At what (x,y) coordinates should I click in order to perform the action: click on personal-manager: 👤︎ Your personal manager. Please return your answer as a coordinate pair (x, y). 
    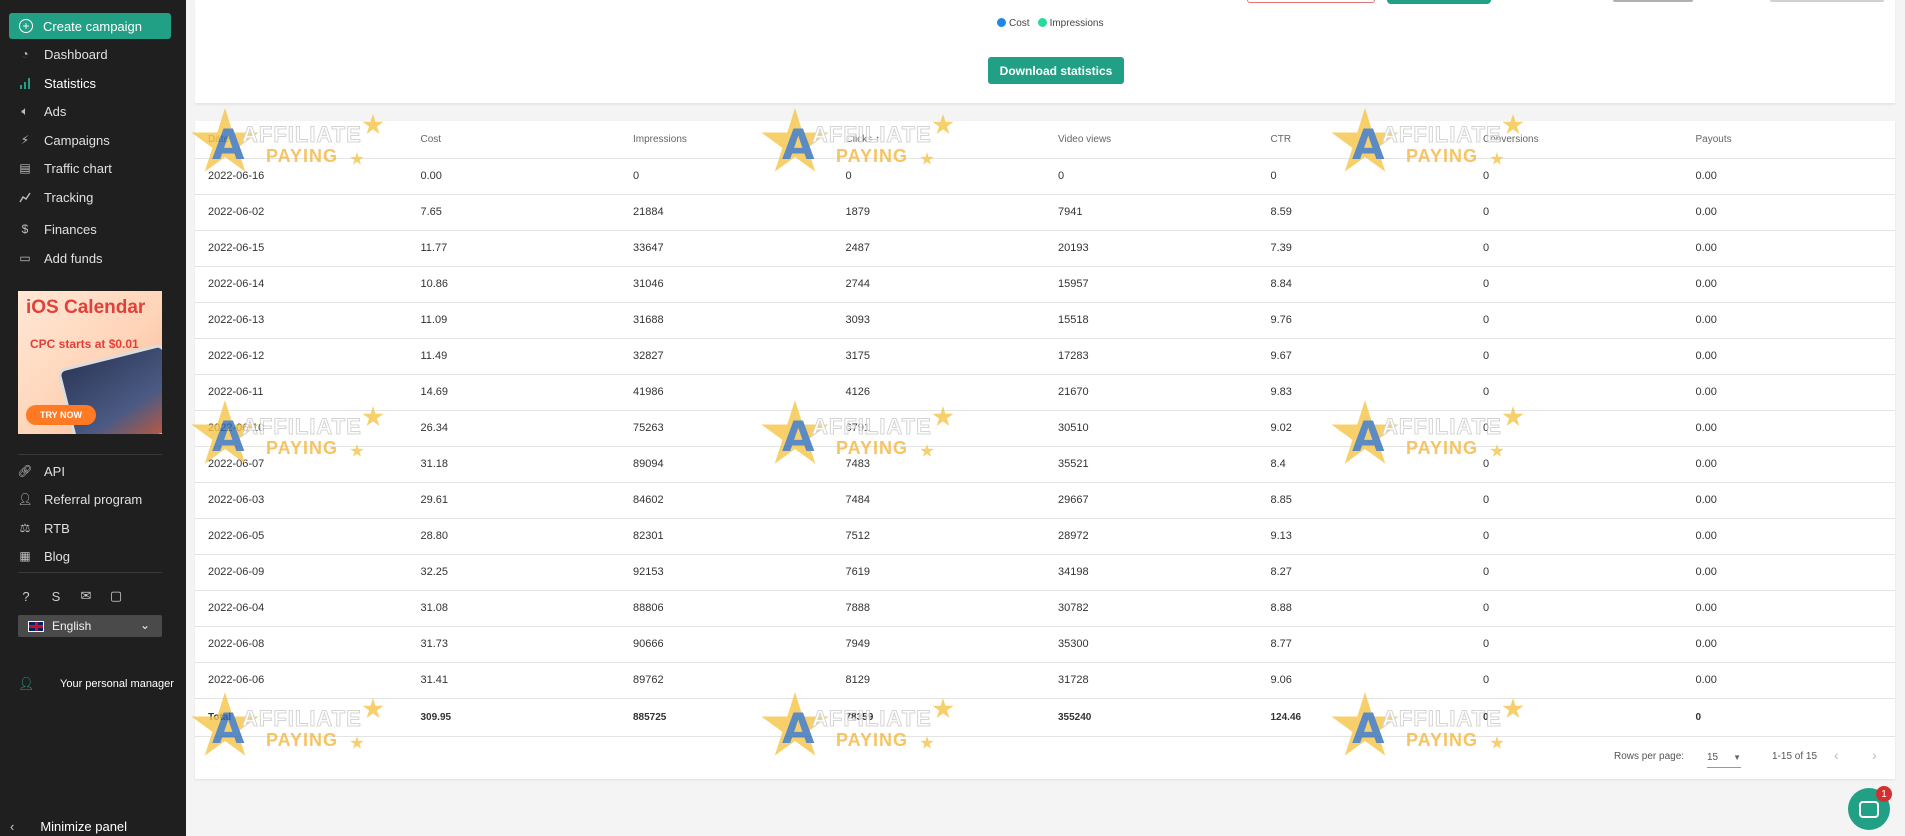
    Looking at the image, I should click on (96, 684).